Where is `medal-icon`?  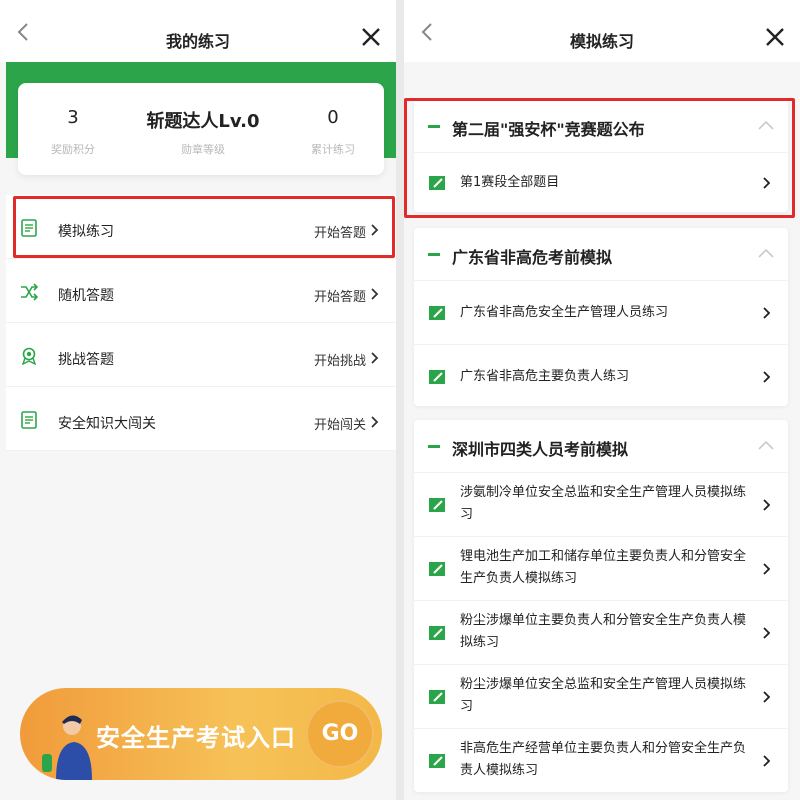 medal-icon is located at coordinates (29, 356).